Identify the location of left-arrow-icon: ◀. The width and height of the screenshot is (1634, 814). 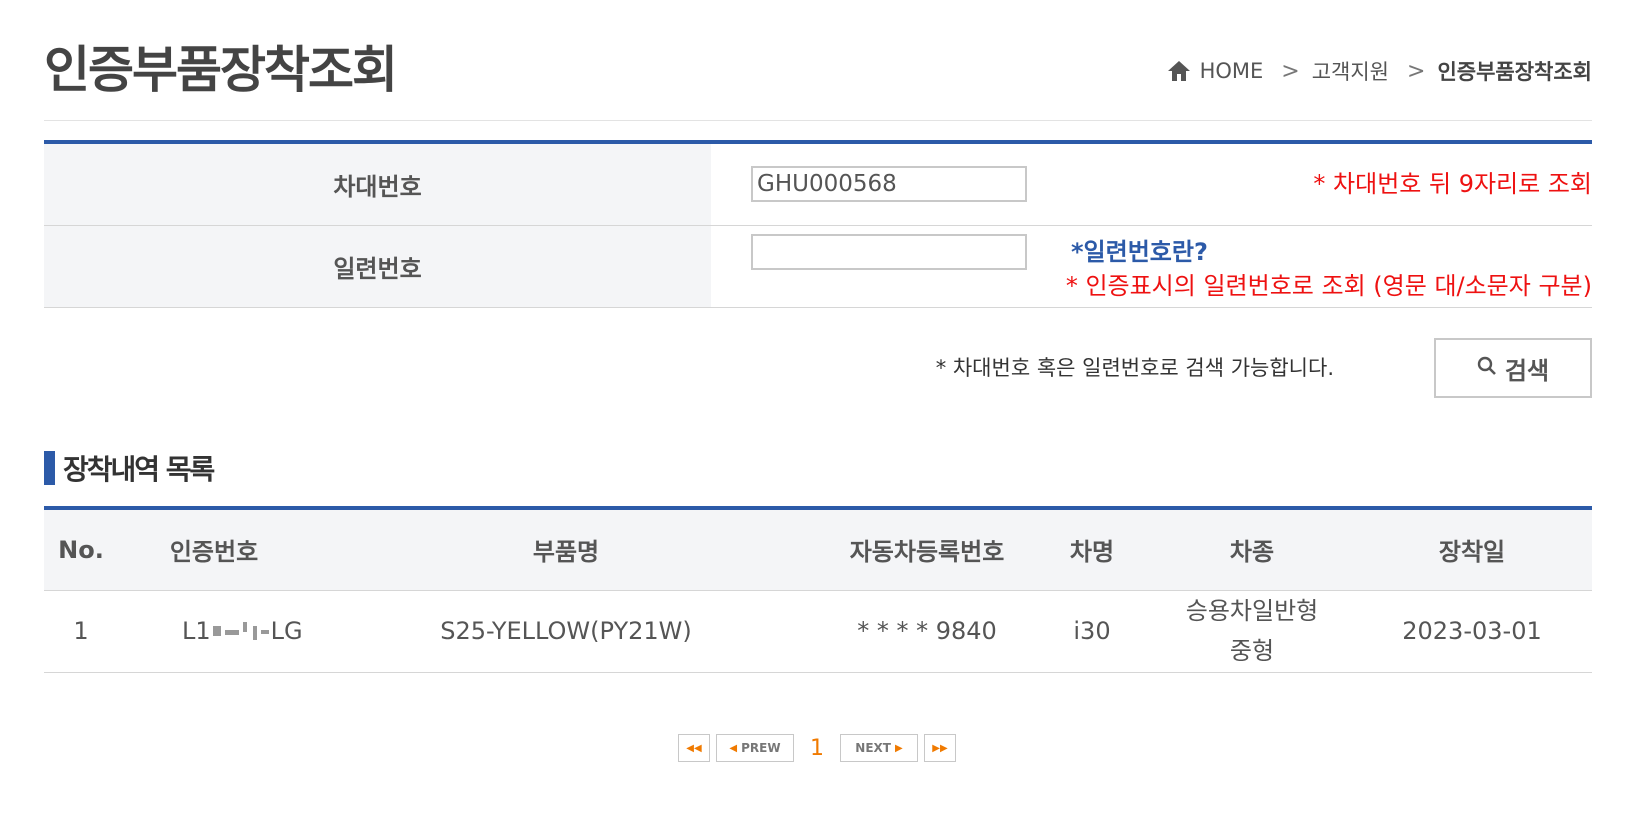
(733, 748).